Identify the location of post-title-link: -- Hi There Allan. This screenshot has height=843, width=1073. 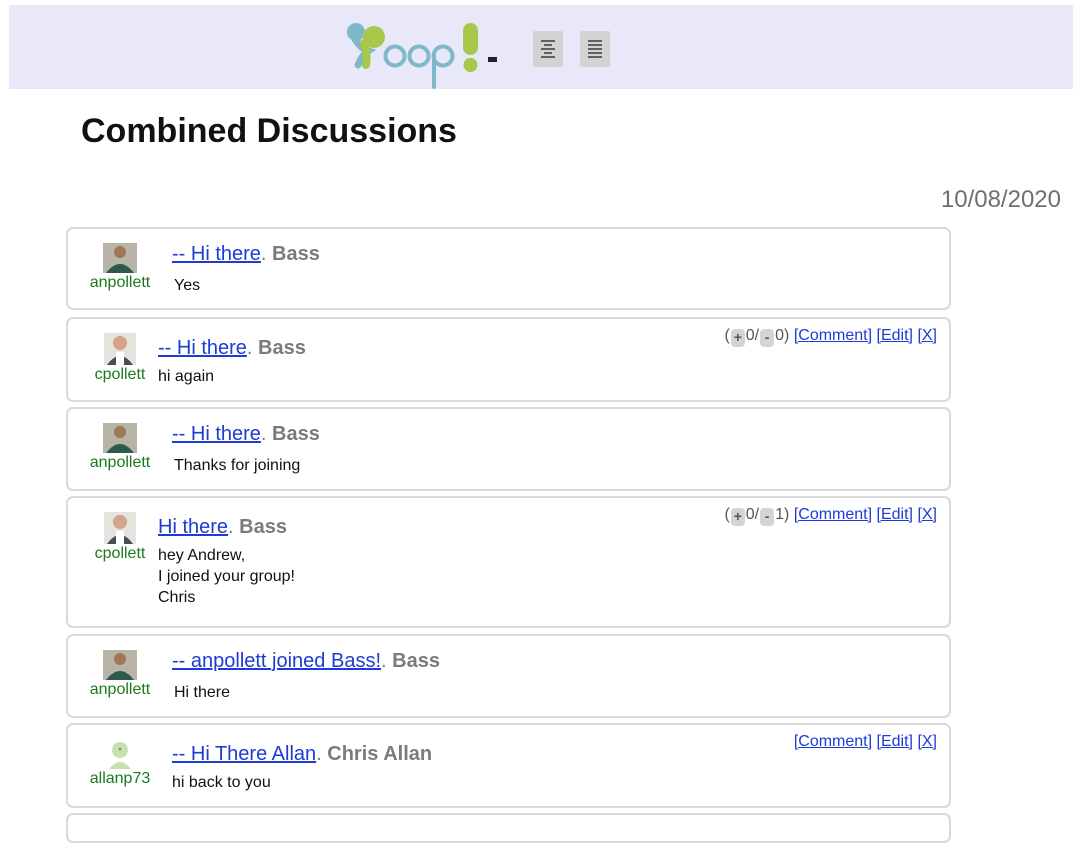
(244, 754).